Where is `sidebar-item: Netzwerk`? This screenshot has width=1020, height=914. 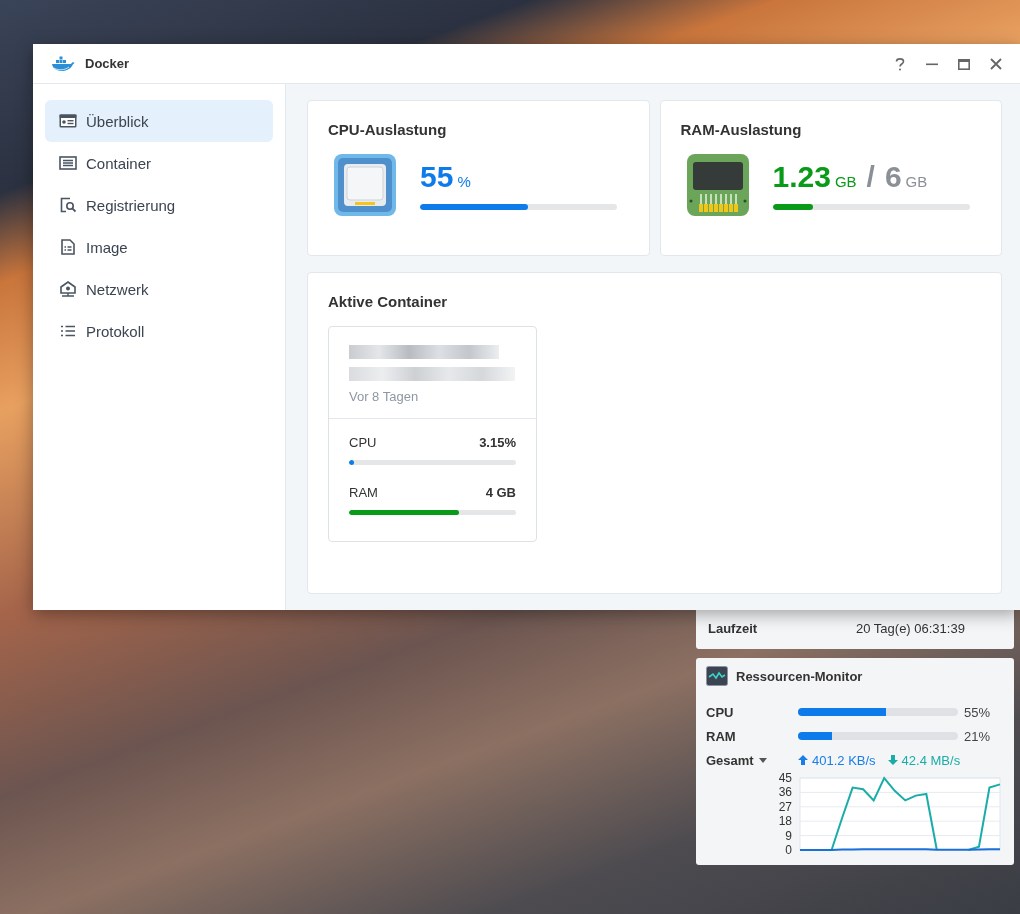
sidebar-item: Netzwerk is located at coordinates (159, 289).